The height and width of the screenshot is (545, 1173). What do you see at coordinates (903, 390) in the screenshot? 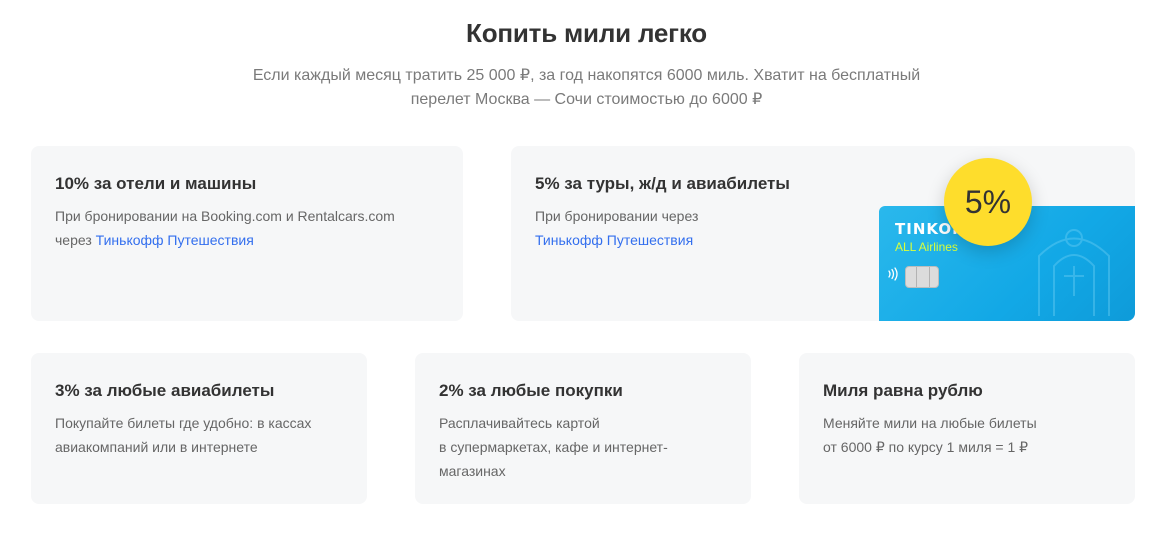
I see `card-title: Миля равна рублю` at bounding box center [903, 390].